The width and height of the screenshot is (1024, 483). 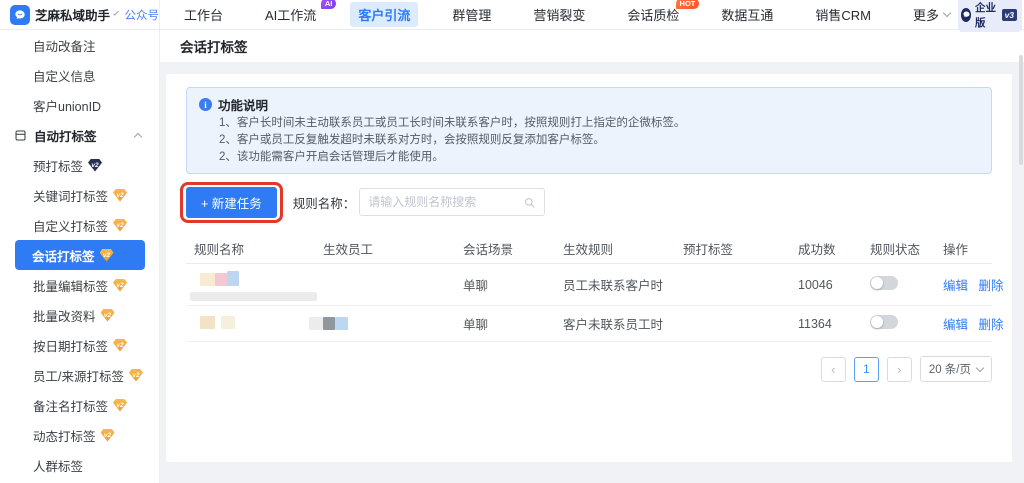 I want to click on sidebar-item-custom-tag: 自定义打标签 v2, so click(x=79, y=225).